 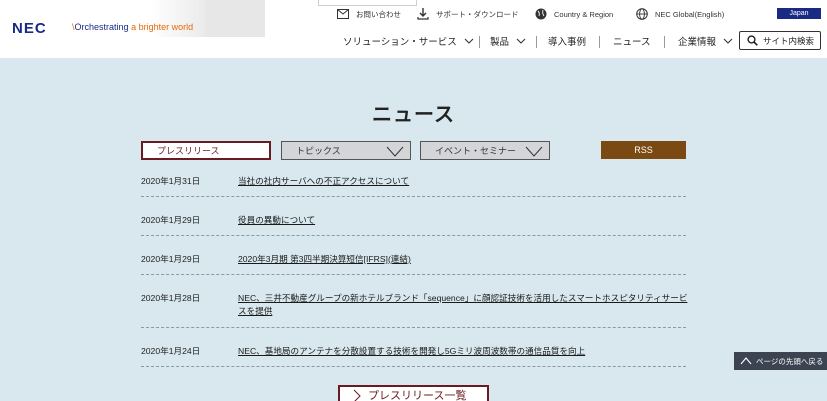 I want to click on news-date: 2020年1月24日, so click(x=171, y=351).